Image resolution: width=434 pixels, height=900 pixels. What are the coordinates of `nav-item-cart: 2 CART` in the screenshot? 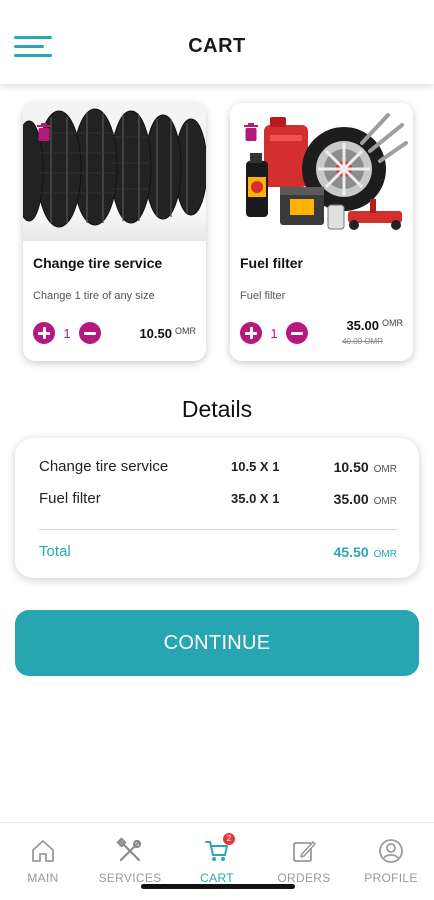 It's located at (217, 859).